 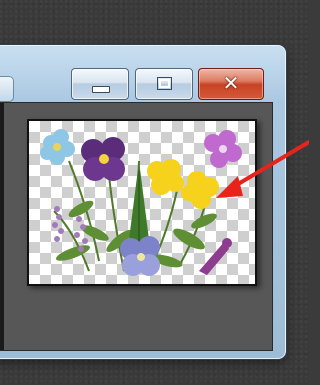 What do you see at coordinates (103, 159) in the screenshot?
I see `purple-pansy` at bounding box center [103, 159].